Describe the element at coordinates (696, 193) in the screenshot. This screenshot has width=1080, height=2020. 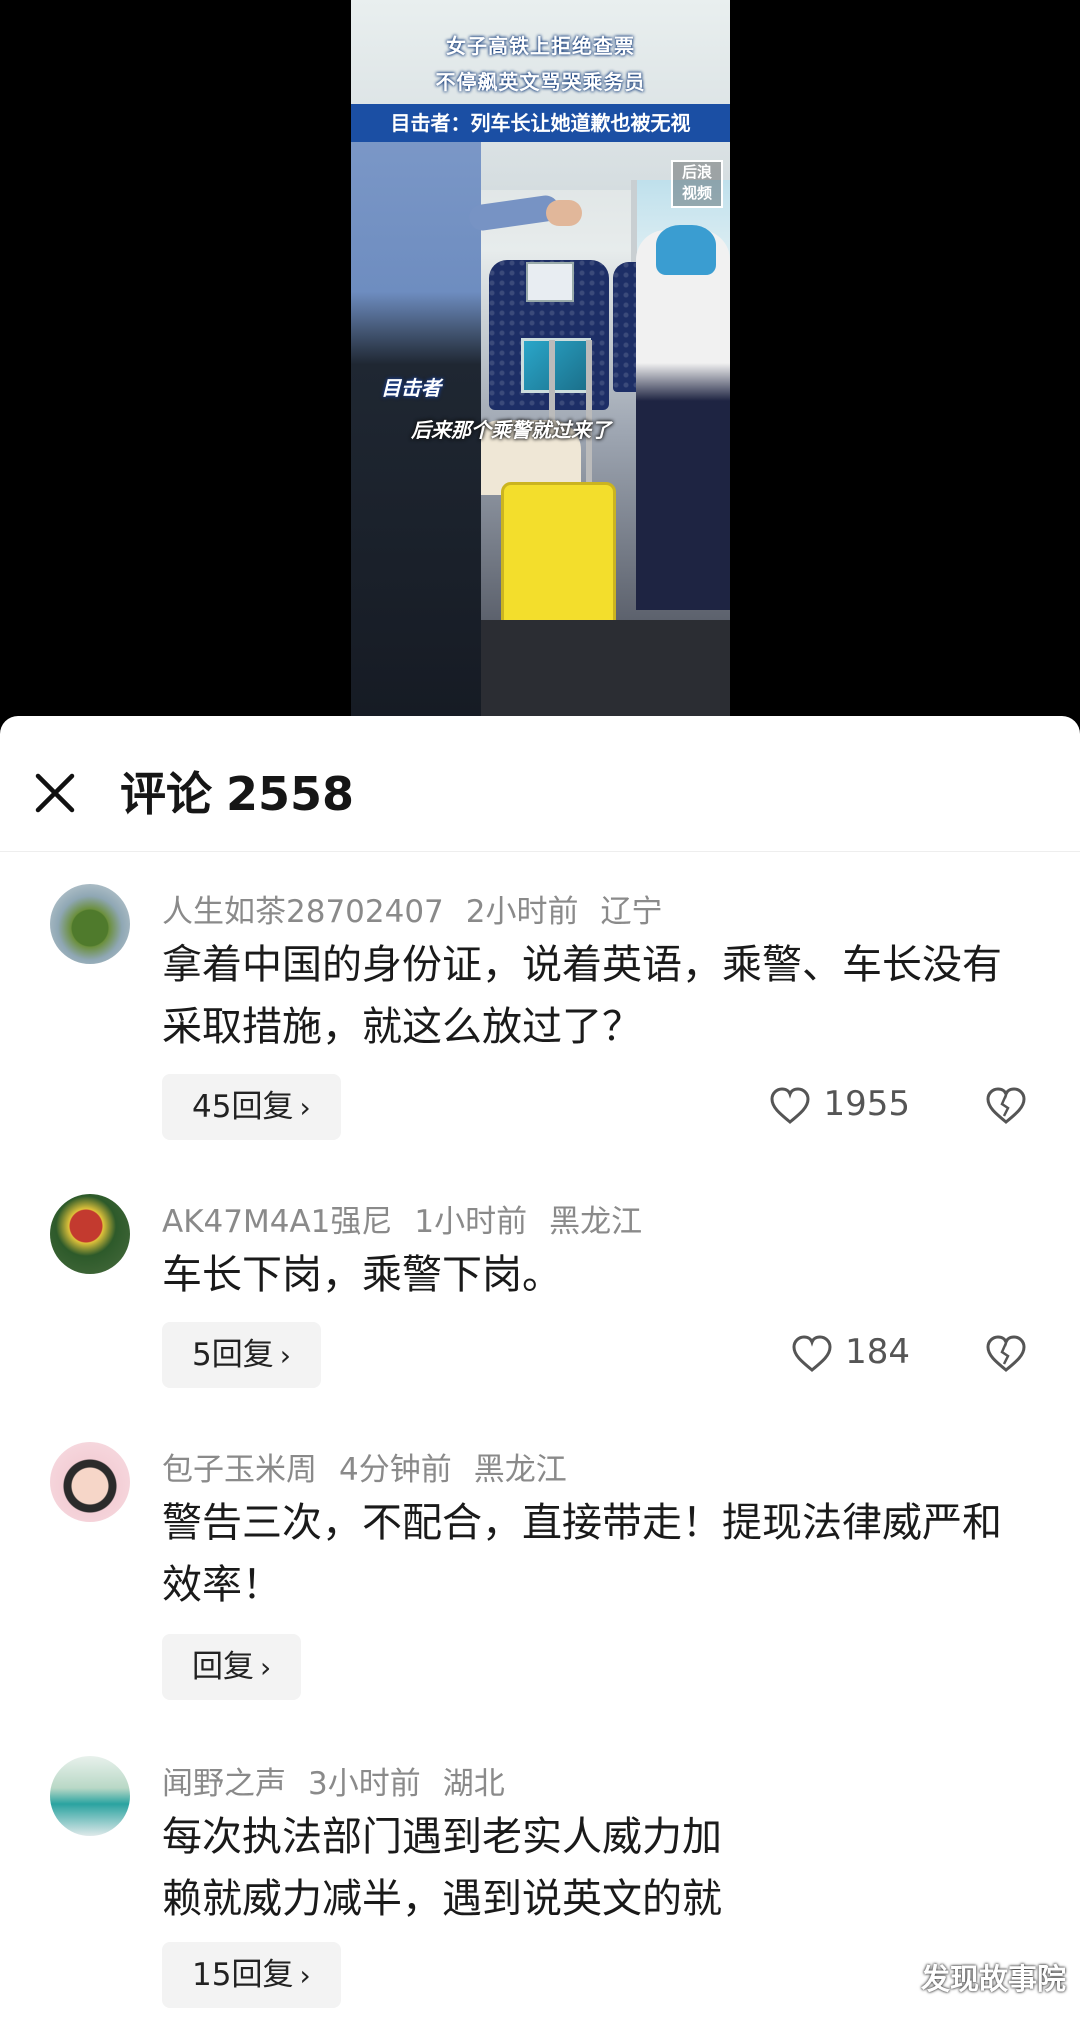
I see `logo-line2: 视频` at that location.